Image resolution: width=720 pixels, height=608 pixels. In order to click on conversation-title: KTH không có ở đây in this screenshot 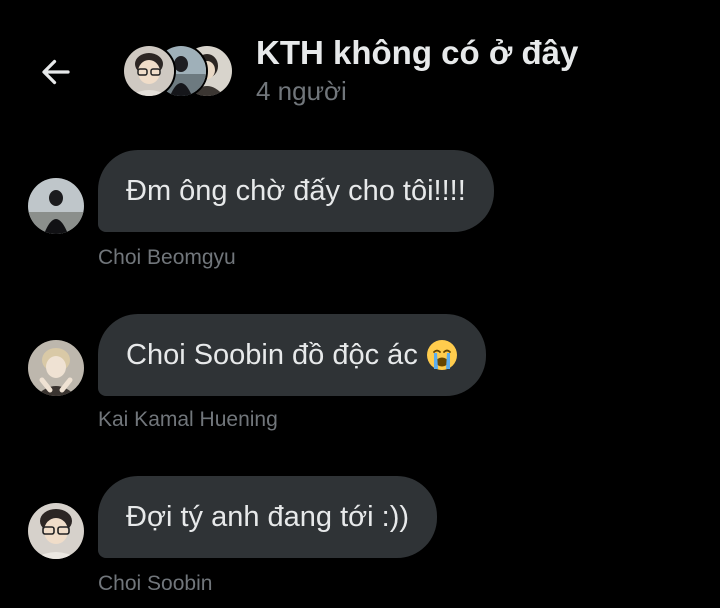, I will do `click(417, 53)`.